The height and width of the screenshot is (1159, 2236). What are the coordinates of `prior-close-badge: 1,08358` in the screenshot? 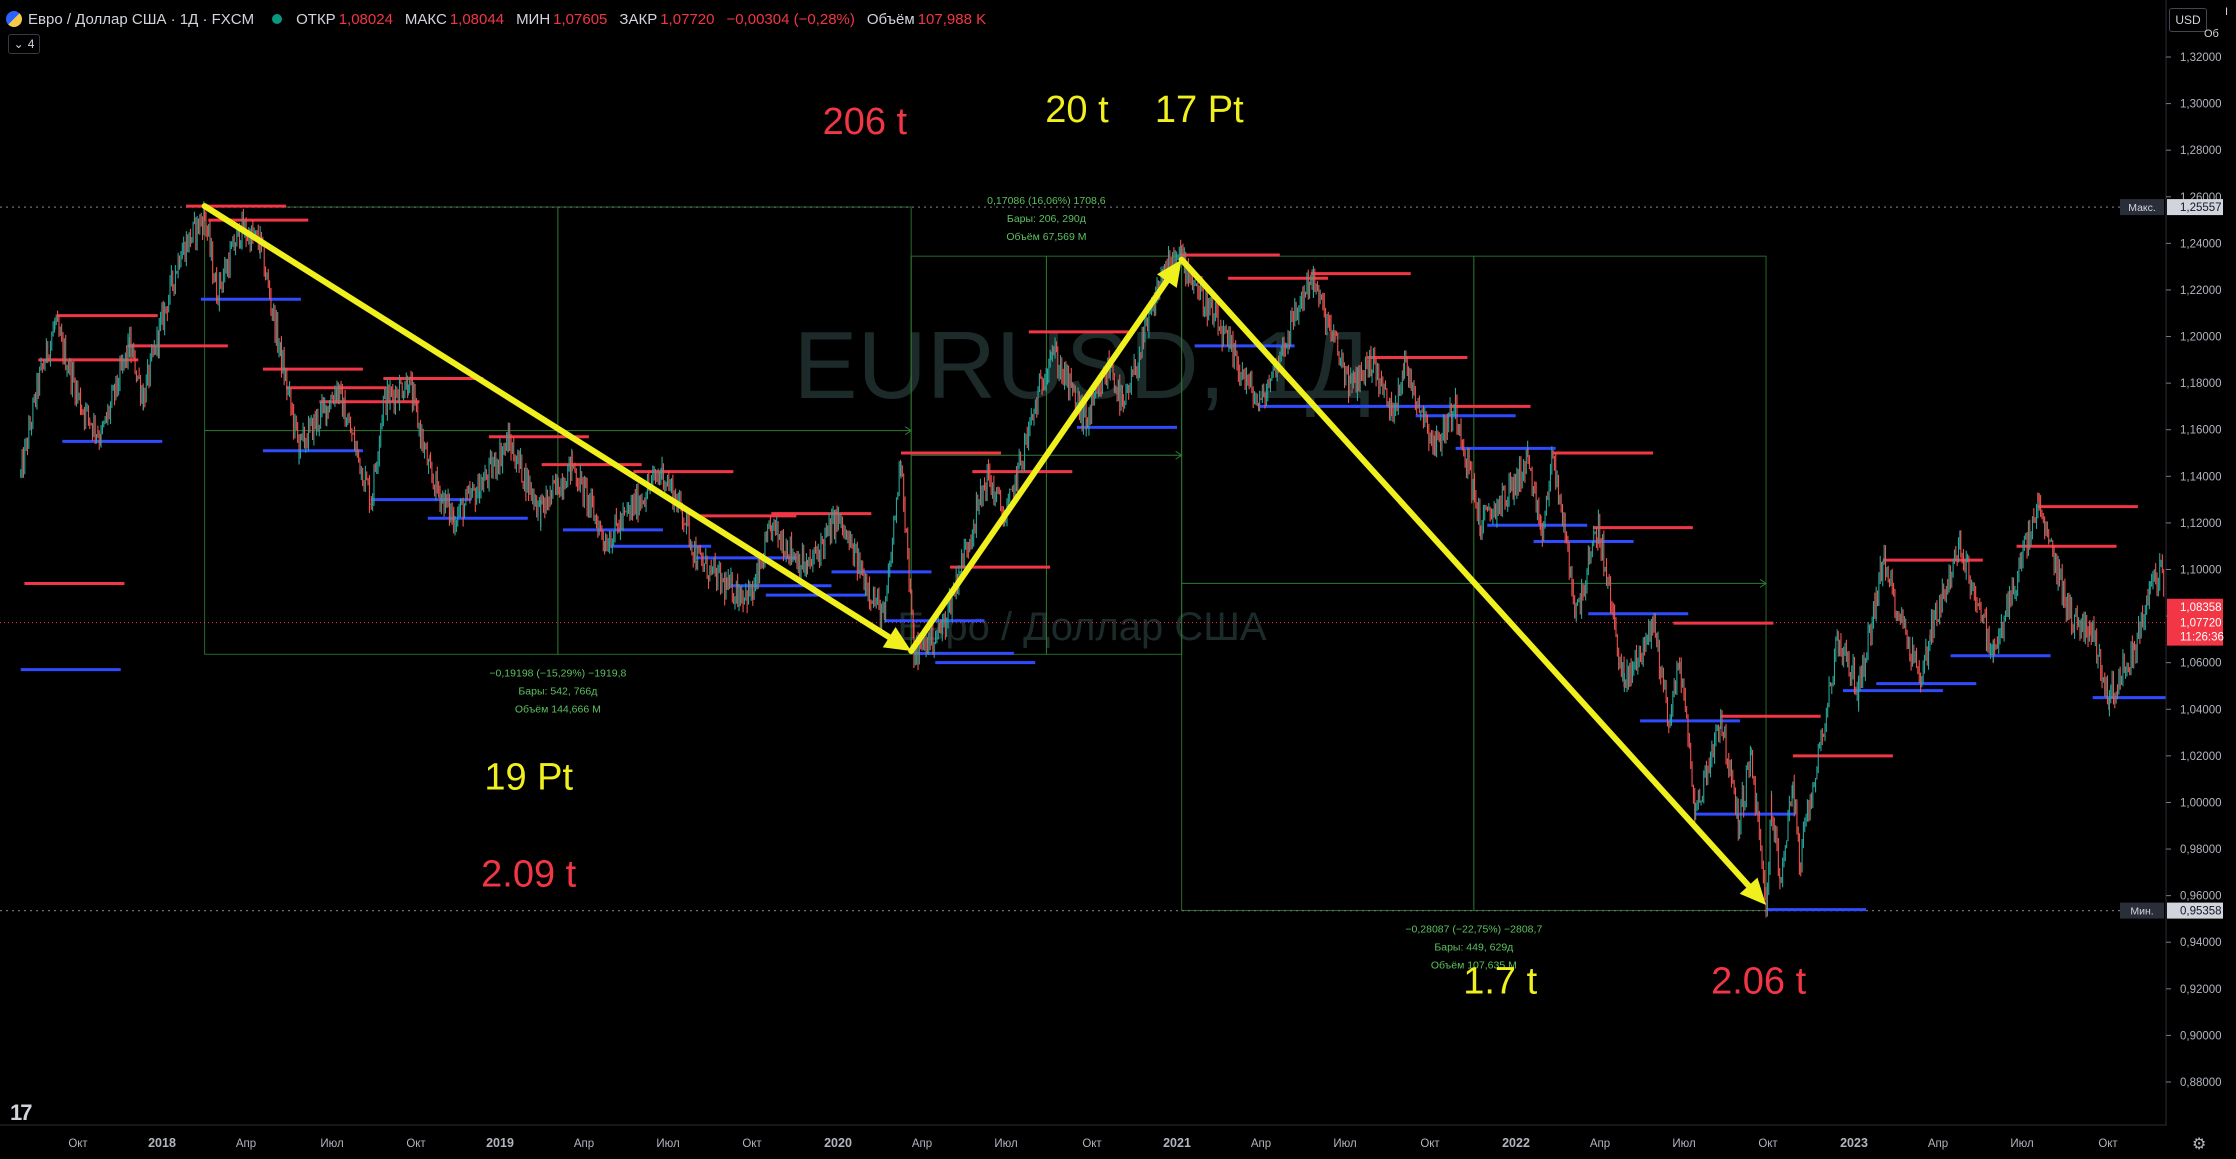 It's located at (2195, 606).